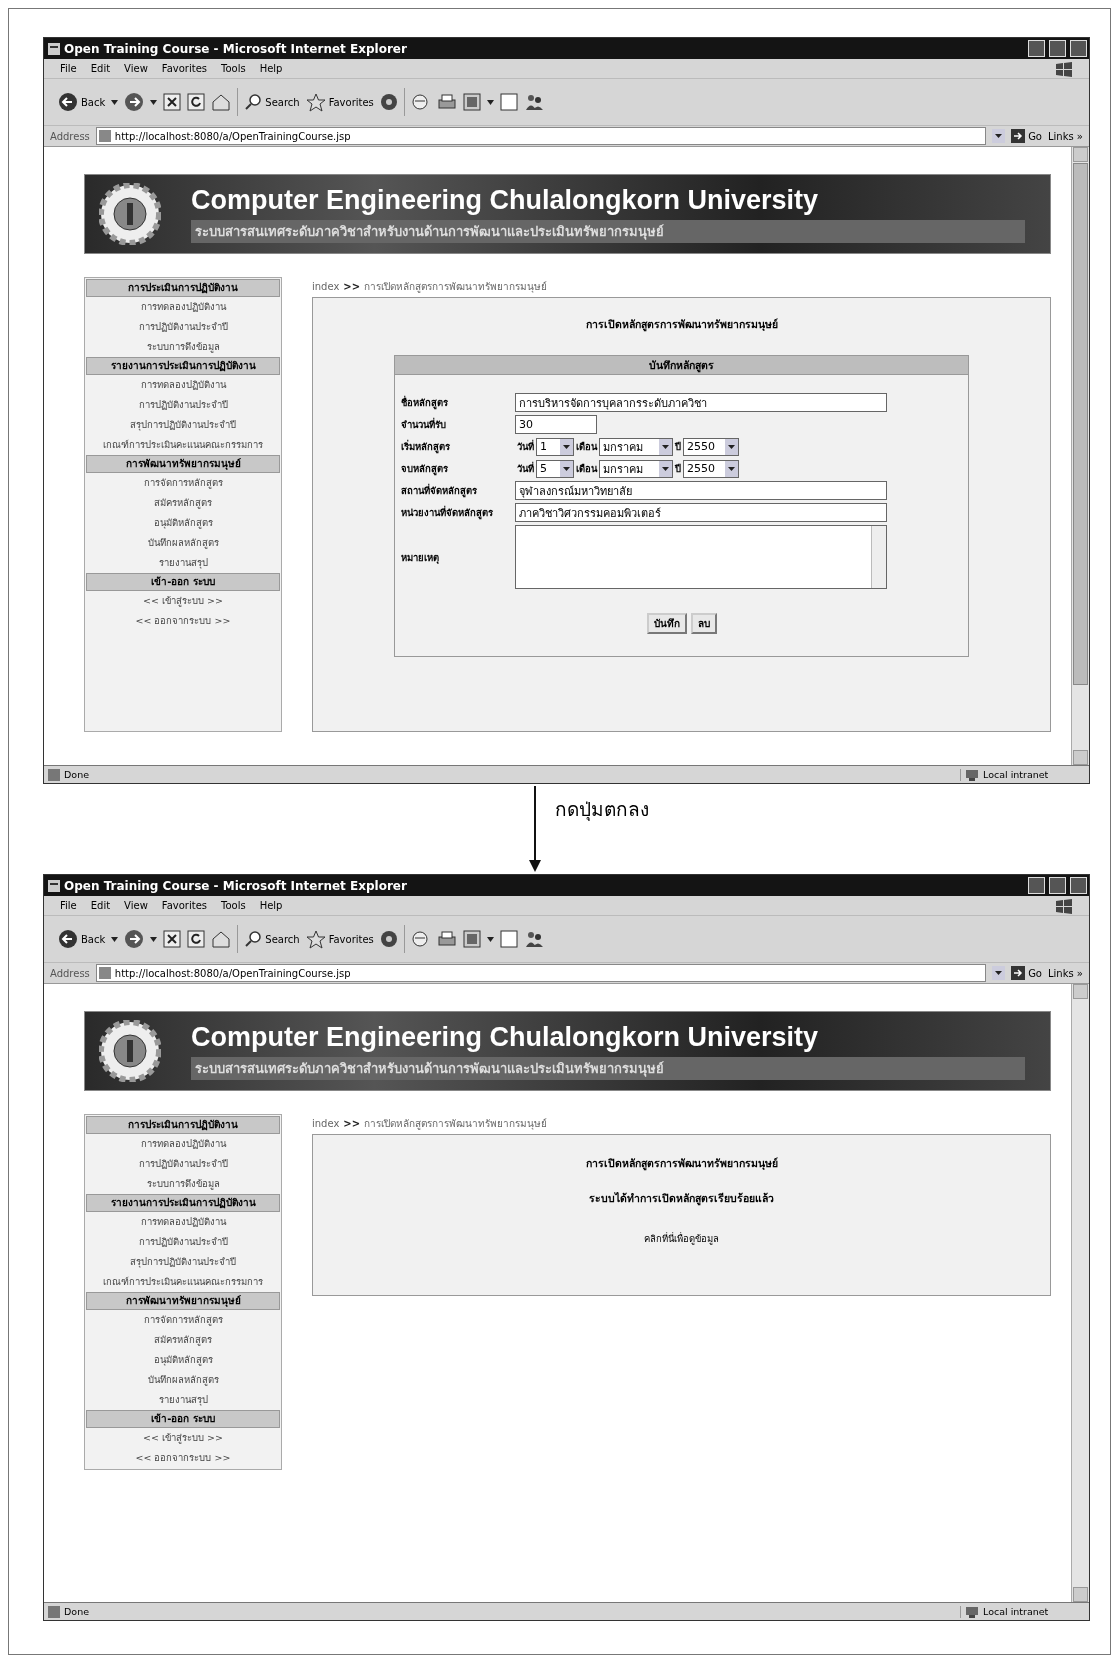  What do you see at coordinates (1080, 424) in the screenshot?
I see `scrollbar-thumb` at bounding box center [1080, 424].